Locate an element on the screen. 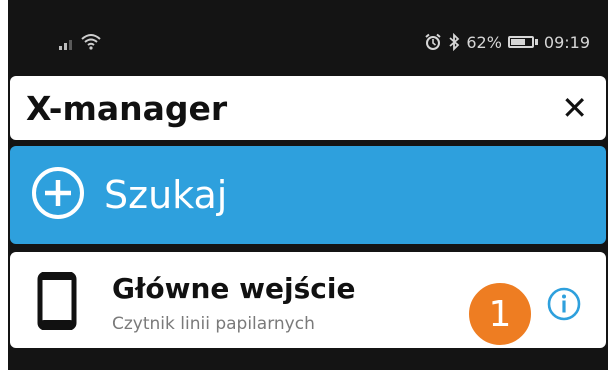 The image size is (613, 370). alarm-icon is located at coordinates (433, 42).